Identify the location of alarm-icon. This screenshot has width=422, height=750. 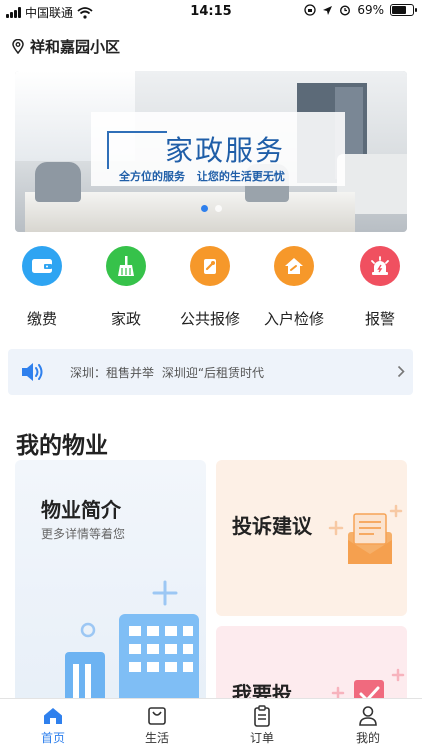
(380, 266).